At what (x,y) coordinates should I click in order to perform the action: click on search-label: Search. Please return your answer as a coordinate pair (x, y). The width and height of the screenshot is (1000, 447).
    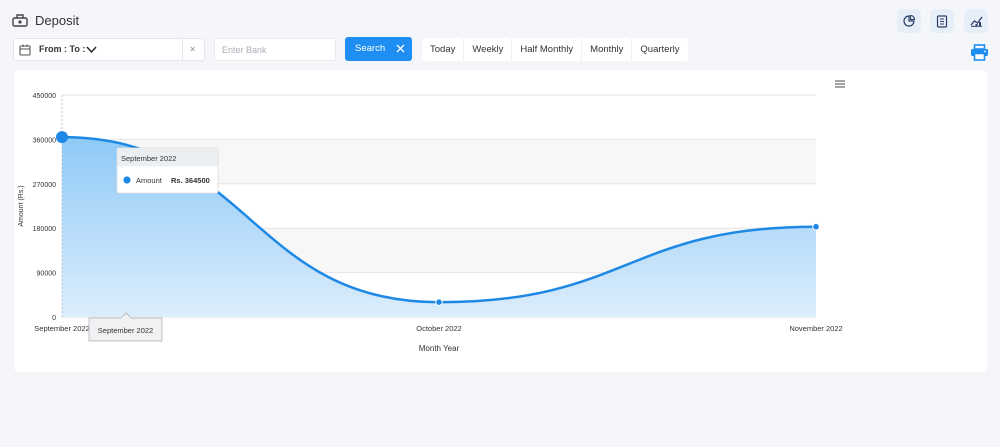
    Looking at the image, I should click on (370, 48).